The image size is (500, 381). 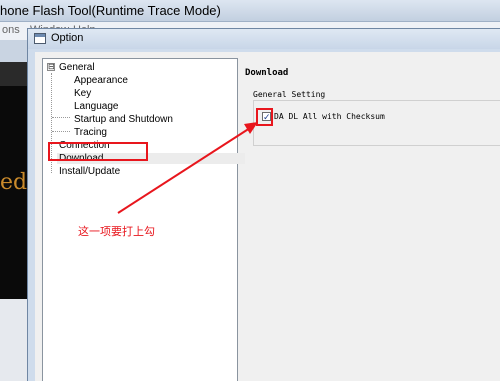 What do you see at coordinates (98, 151) in the screenshot?
I see `download-highlight-box` at bounding box center [98, 151].